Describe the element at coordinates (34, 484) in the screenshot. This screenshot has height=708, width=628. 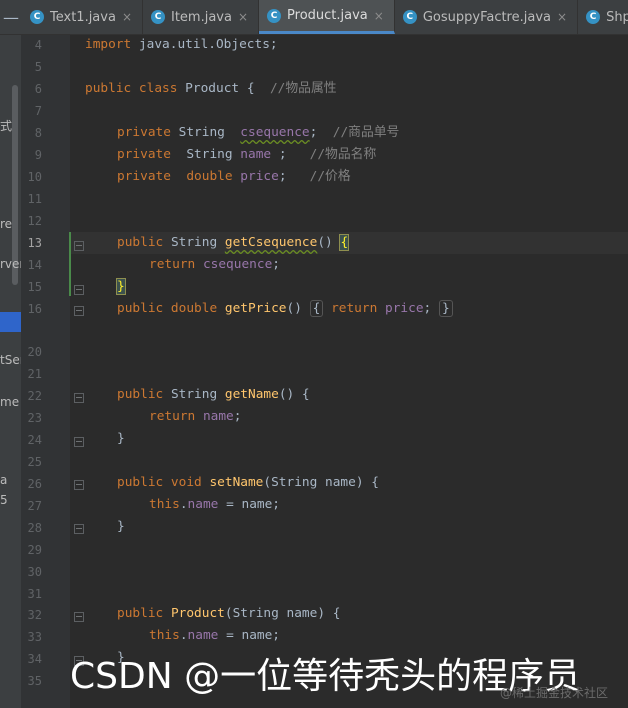
I see `line-number: 26` at that location.